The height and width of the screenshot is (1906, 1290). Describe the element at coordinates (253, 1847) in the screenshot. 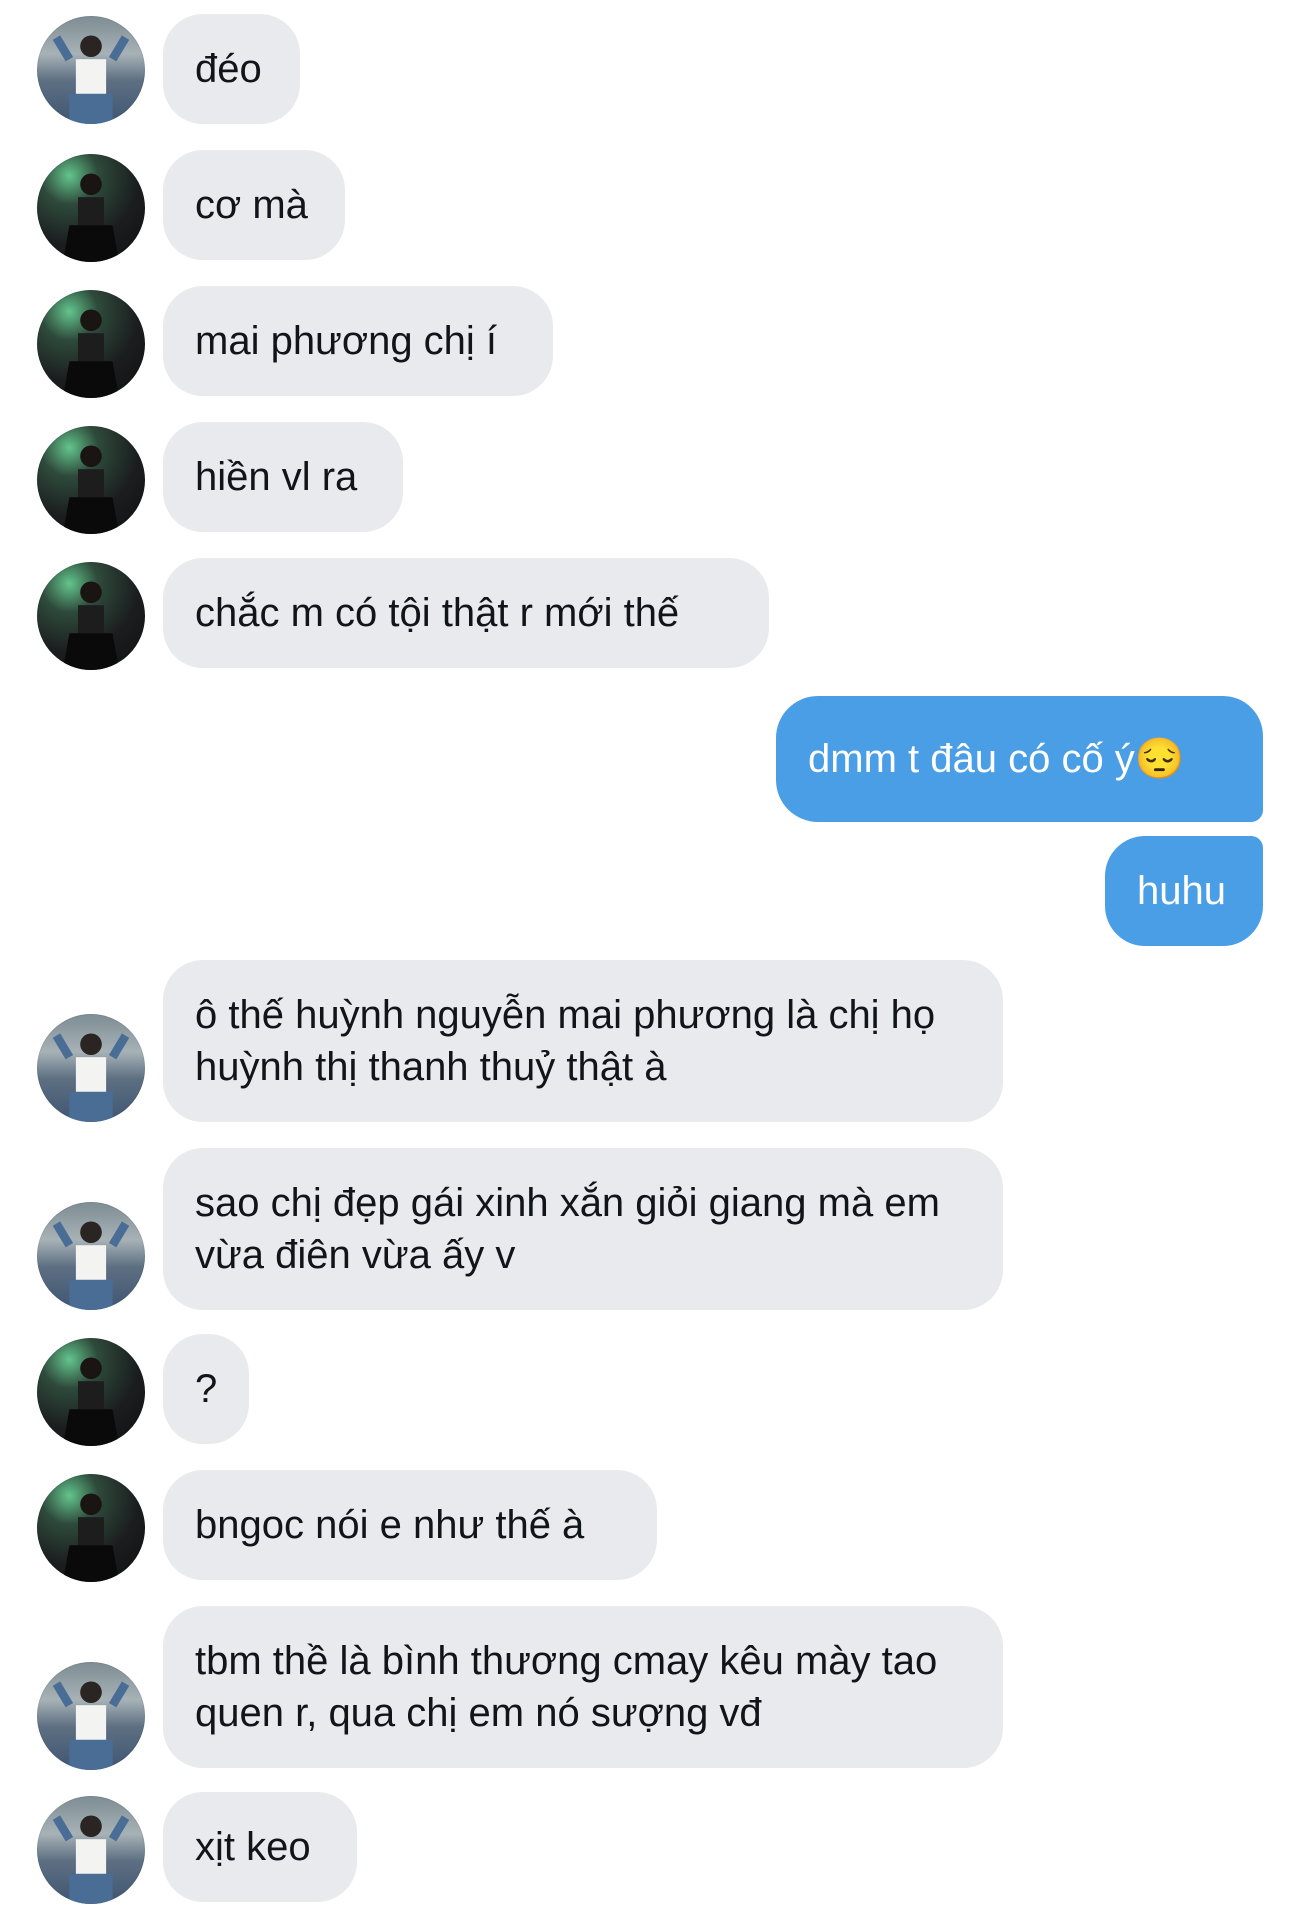

I see `message-text: xịt keo` at that location.